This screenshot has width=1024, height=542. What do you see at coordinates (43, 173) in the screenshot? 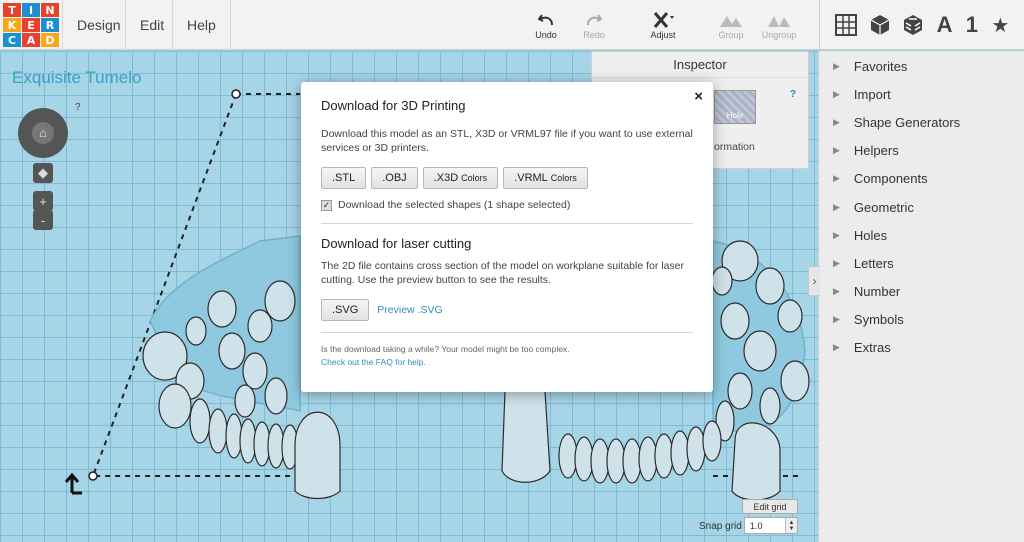
I see `view-cube-icon: ◆` at bounding box center [43, 173].